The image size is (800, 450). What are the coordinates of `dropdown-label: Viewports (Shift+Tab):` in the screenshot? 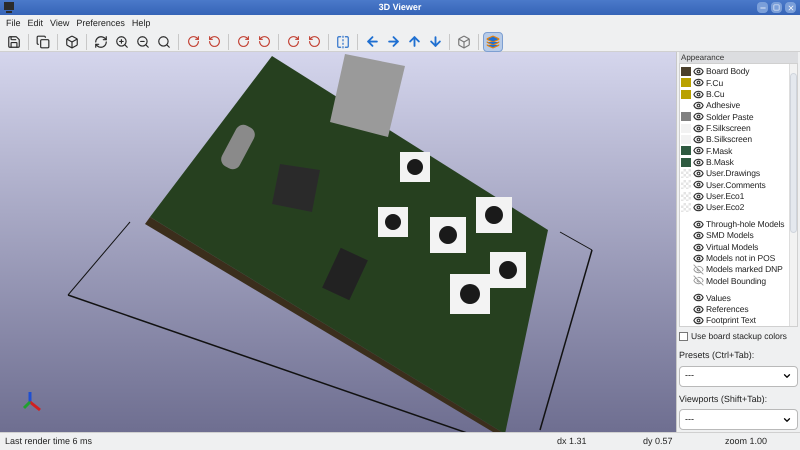 It's located at (723, 399).